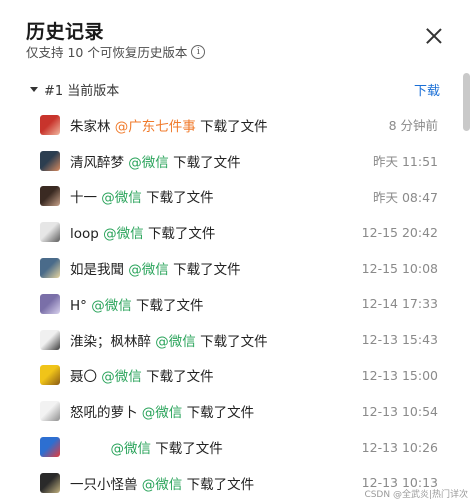  What do you see at coordinates (230, 447) in the screenshot?
I see `record-row: @微信 下载了文件 12-13 10:26` at bounding box center [230, 447].